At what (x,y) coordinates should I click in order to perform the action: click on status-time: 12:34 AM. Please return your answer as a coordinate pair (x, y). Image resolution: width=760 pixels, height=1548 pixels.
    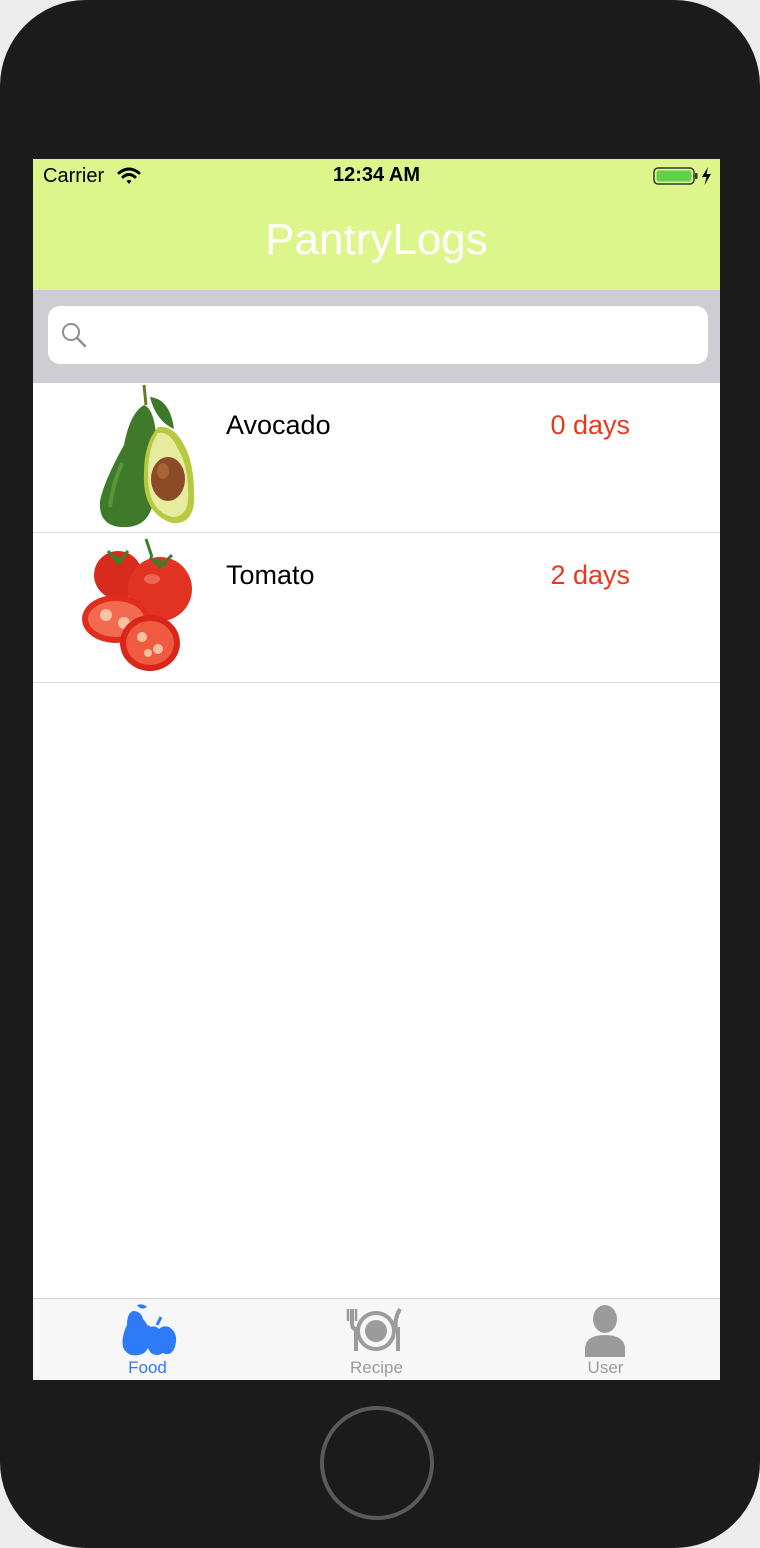
    Looking at the image, I should click on (376, 175).